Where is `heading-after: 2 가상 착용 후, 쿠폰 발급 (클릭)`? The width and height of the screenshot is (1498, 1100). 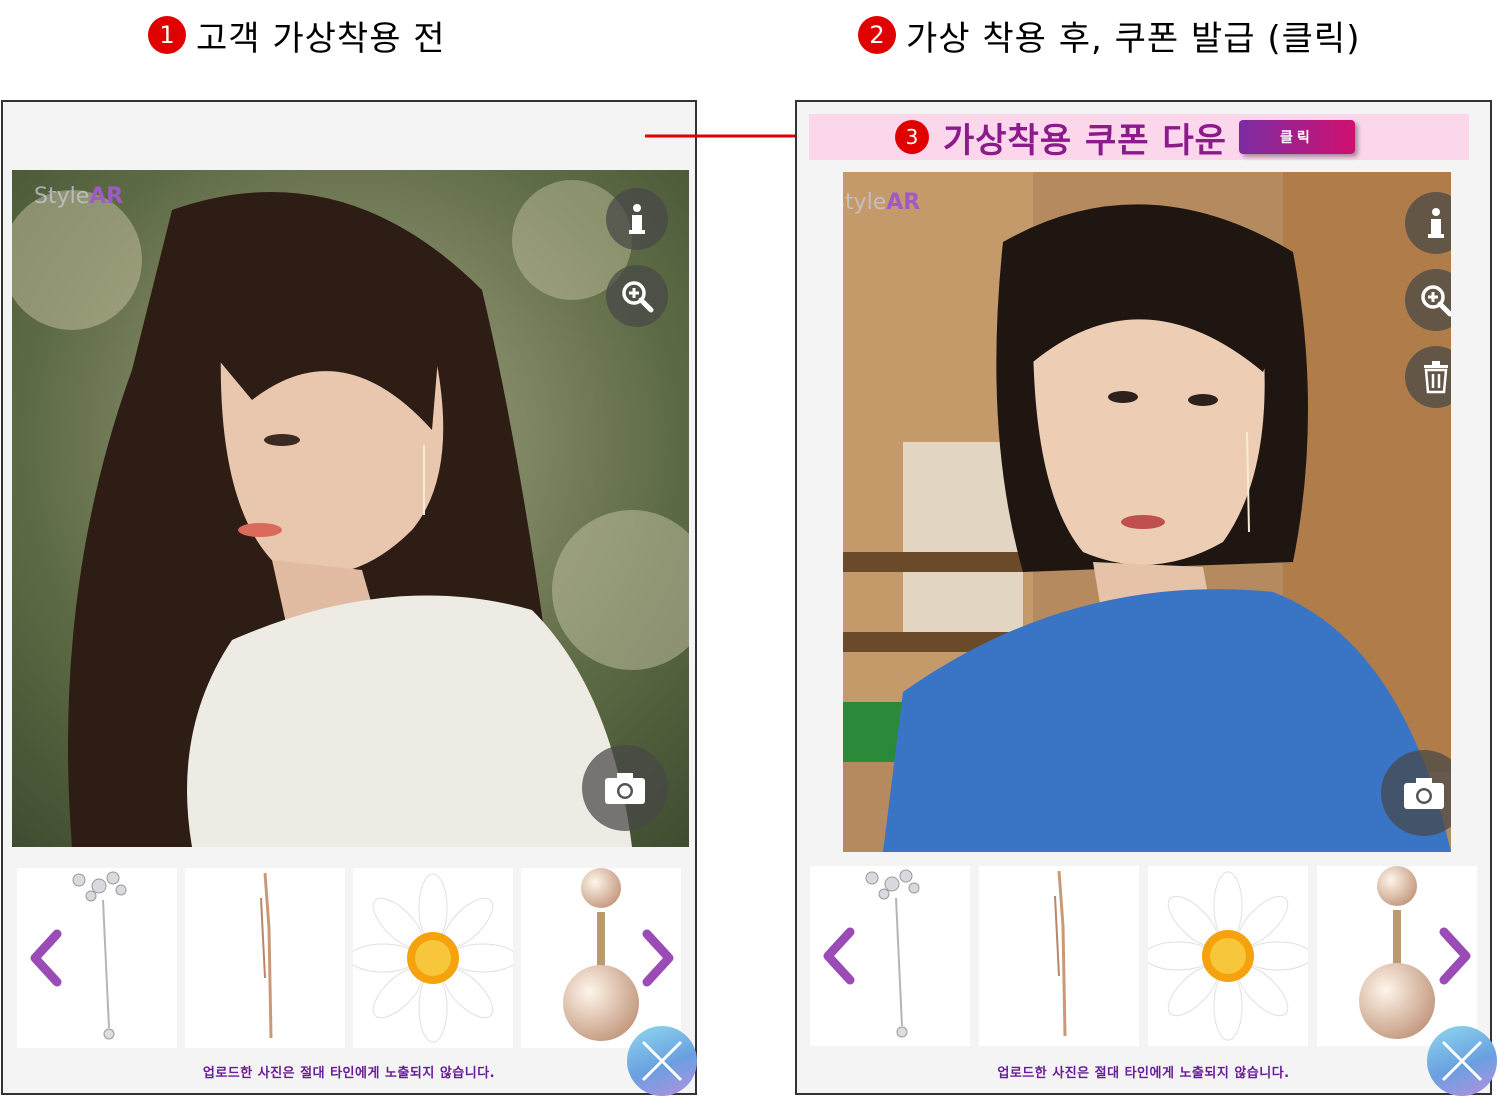 heading-after: 2 가상 착용 후, 쿠폰 발급 (클릭) is located at coordinates (1109, 35).